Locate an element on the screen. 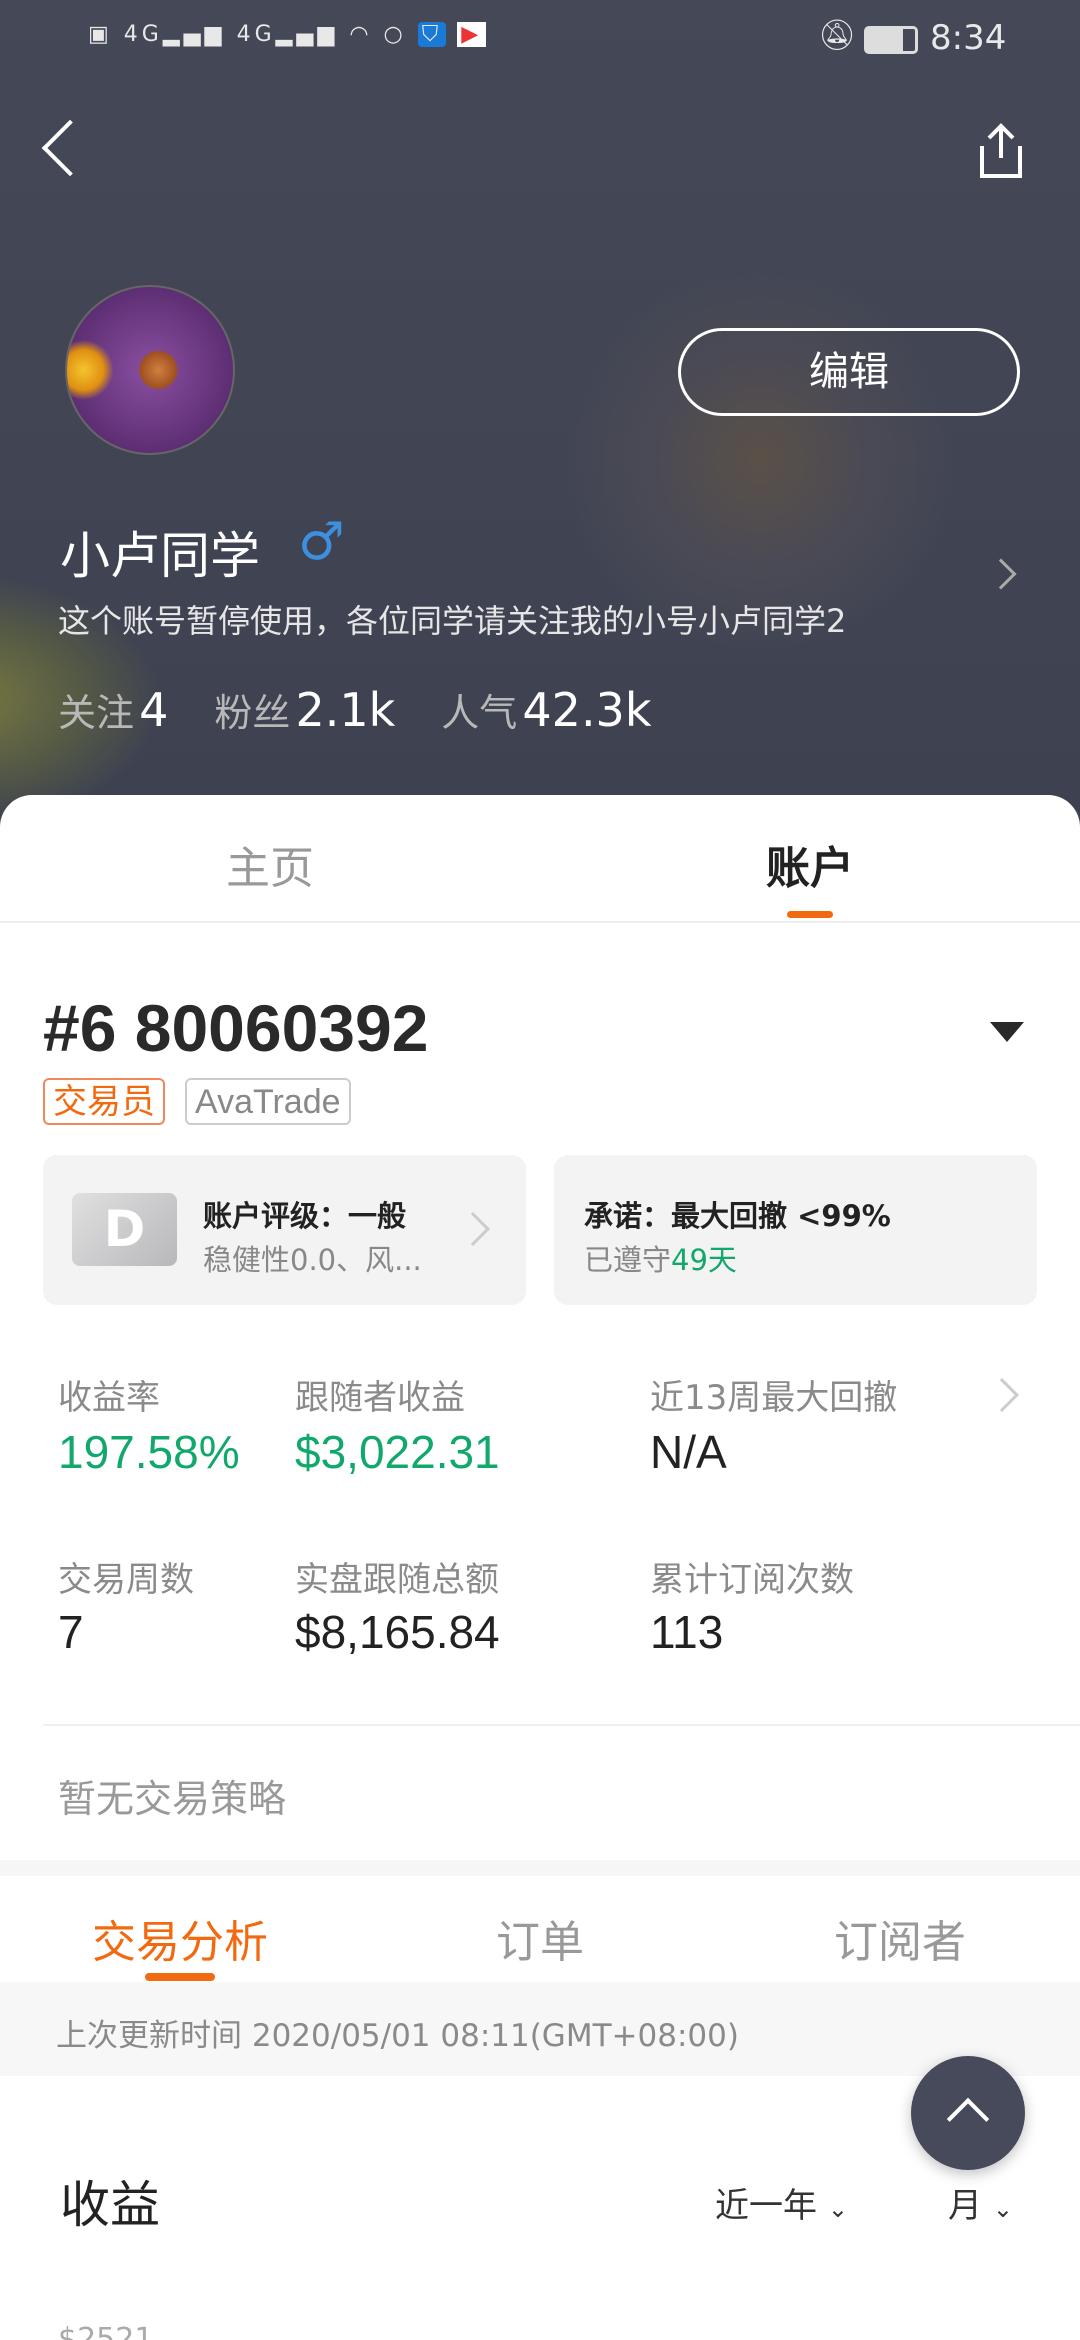 This screenshot has width=1080, height=2340. metric-return-rate: 197.58% is located at coordinates (149, 1452).